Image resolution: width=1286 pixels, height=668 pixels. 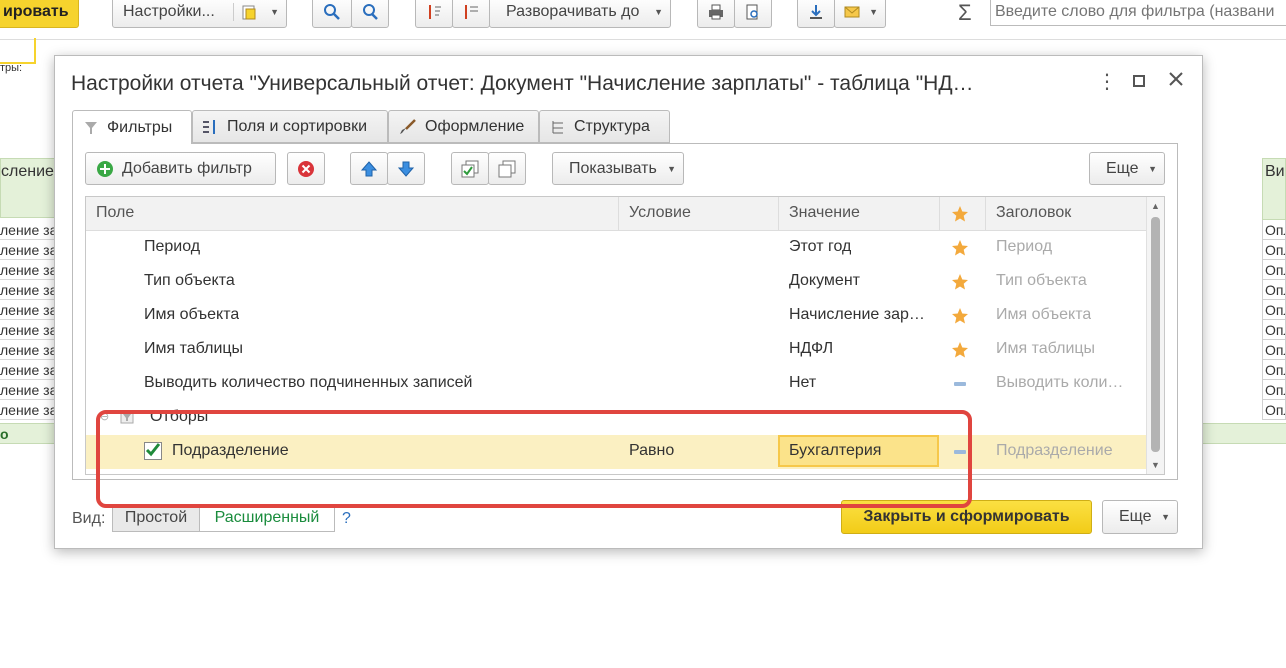 I want to click on funnel-icon, so click(x=91, y=128).